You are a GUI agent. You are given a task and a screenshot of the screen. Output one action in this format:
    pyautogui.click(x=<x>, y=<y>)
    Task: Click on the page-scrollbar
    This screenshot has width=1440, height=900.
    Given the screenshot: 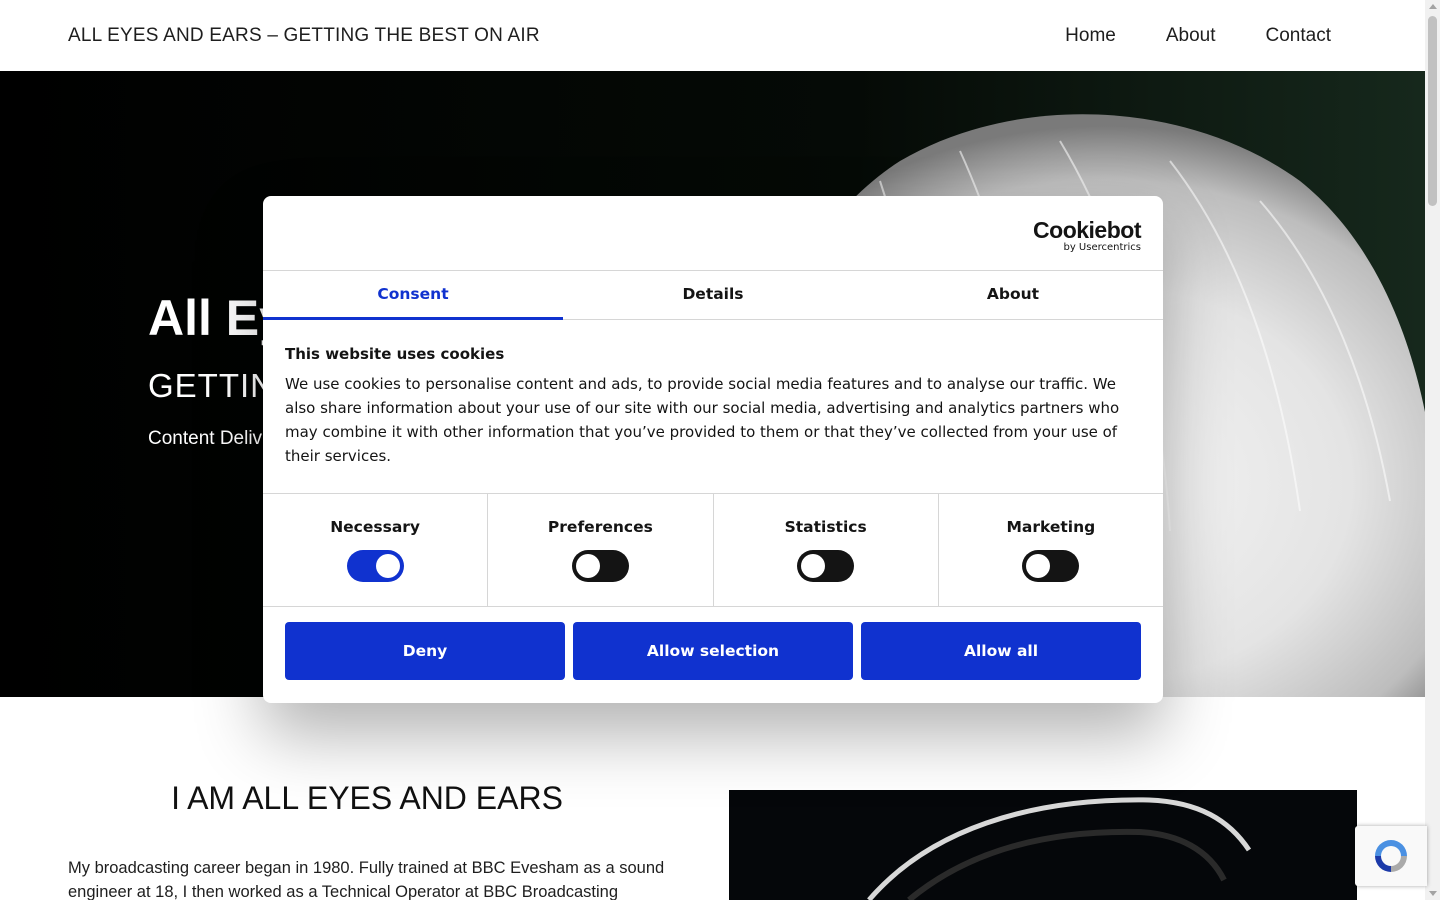 What is the action you would take?
    pyautogui.click(x=1432, y=450)
    